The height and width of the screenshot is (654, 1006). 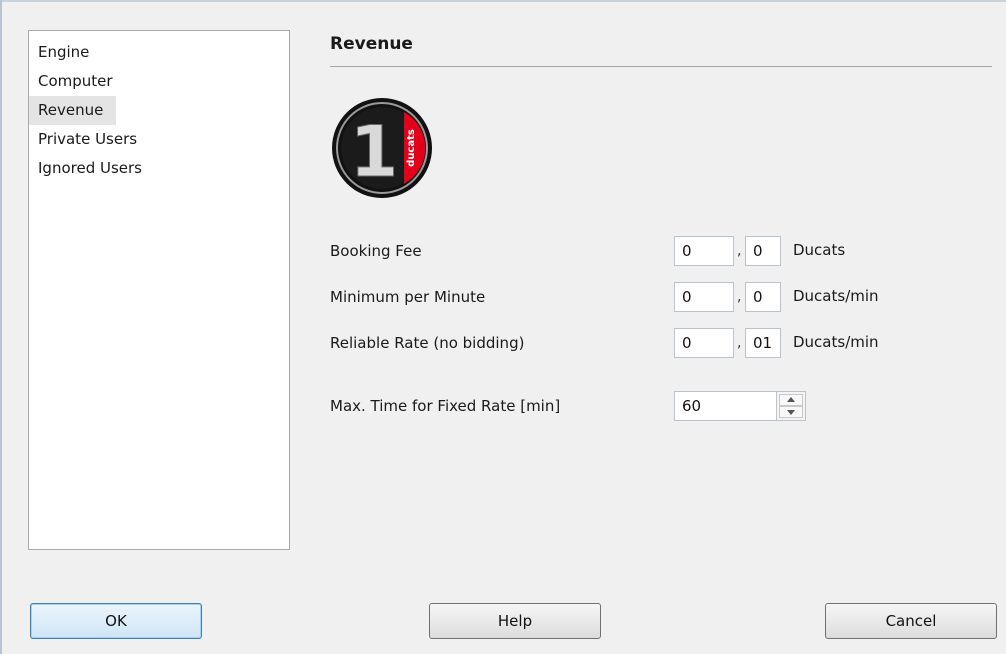 What do you see at coordinates (704, 343) in the screenshot?
I see `reliable-rate-int-input` at bounding box center [704, 343].